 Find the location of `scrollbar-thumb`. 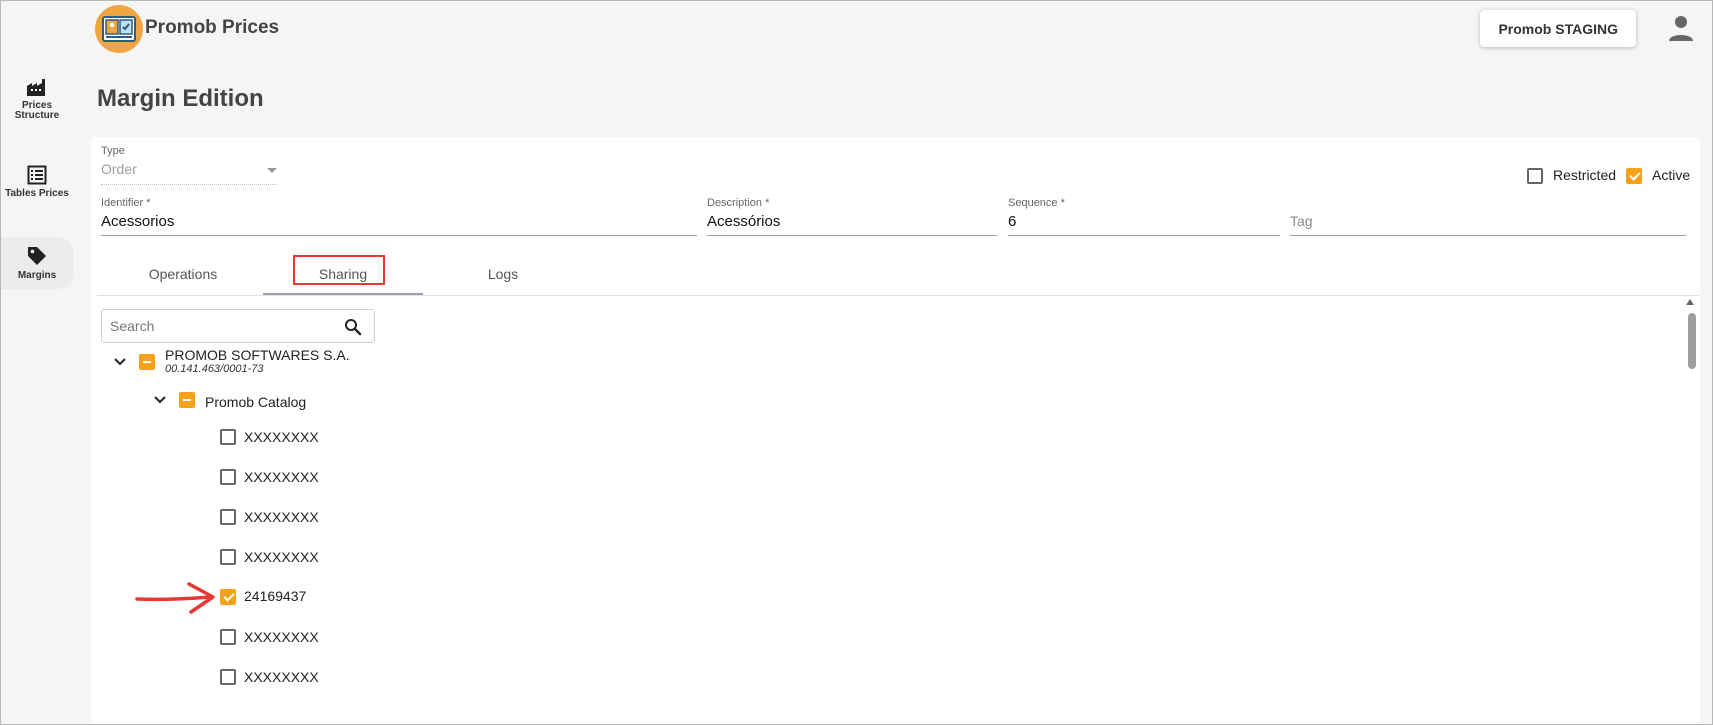

scrollbar-thumb is located at coordinates (1692, 341).